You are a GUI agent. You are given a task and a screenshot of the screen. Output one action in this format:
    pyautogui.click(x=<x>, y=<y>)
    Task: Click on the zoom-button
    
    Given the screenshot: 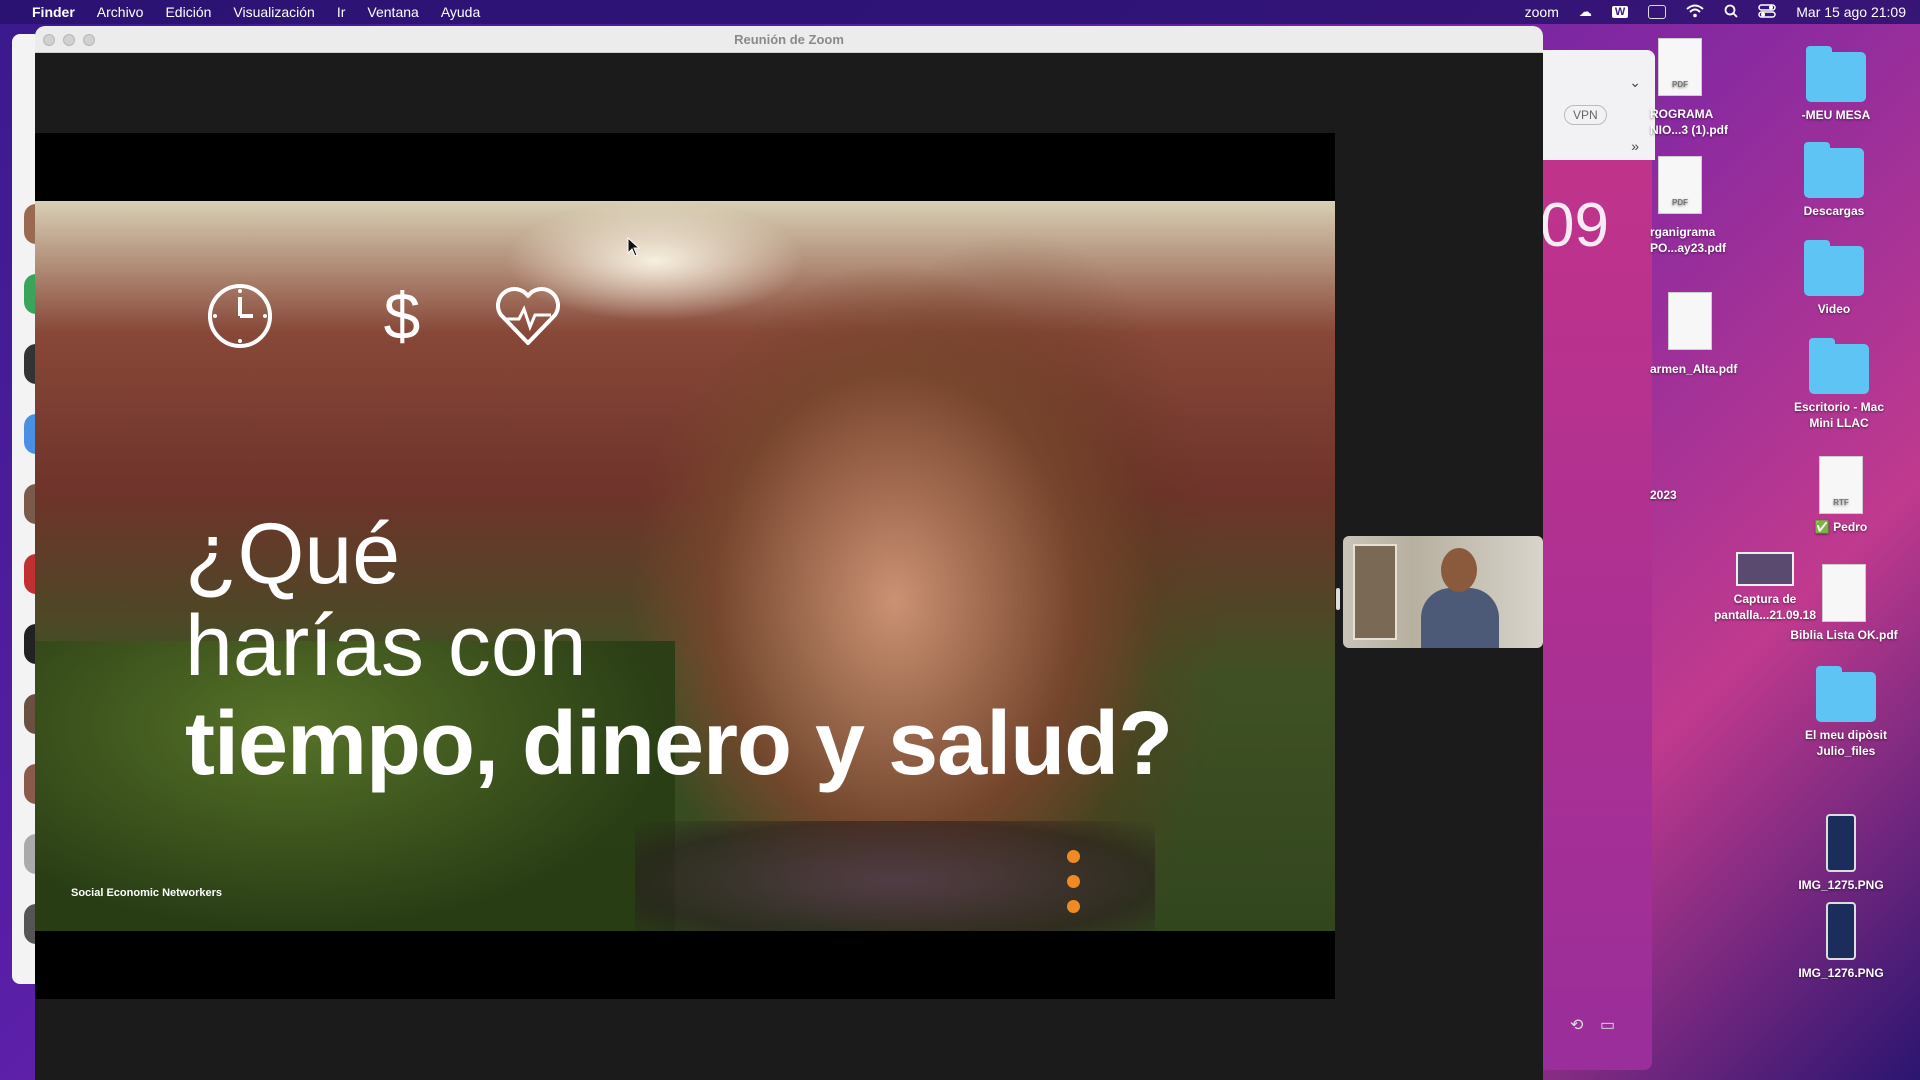 What is the action you would take?
    pyautogui.click(x=89, y=40)
    